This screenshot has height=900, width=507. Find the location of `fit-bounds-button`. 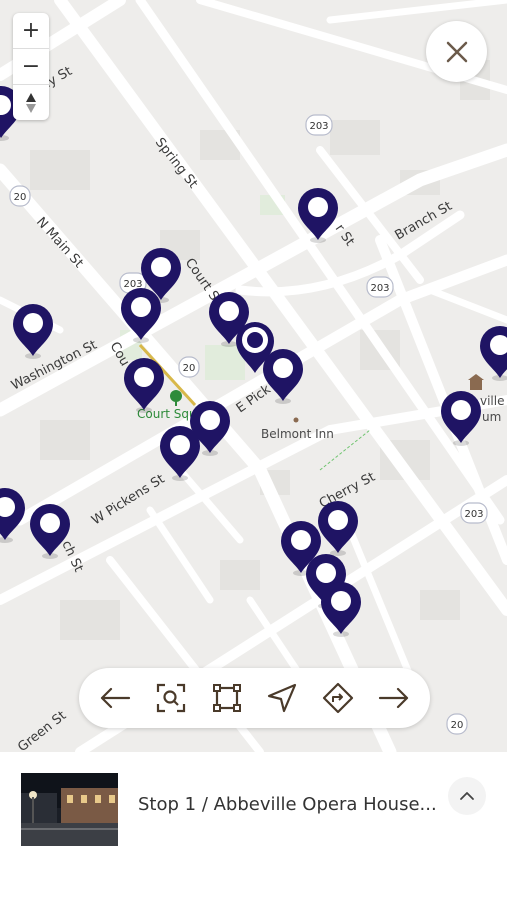

fit-bounds-button is located at coordinates (227, 698).